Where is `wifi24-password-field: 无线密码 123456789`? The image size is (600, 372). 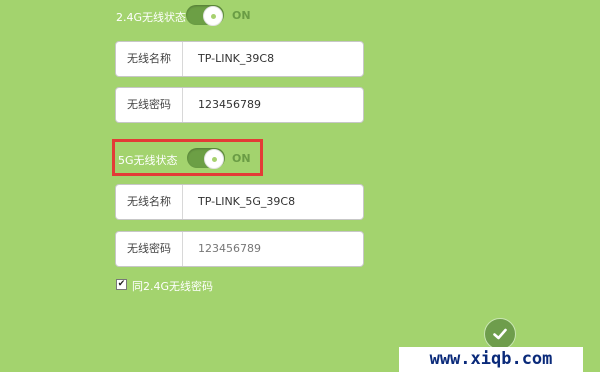 wifi24-password-field: 无线密码 123456789 is located at coordinates (239, 105).